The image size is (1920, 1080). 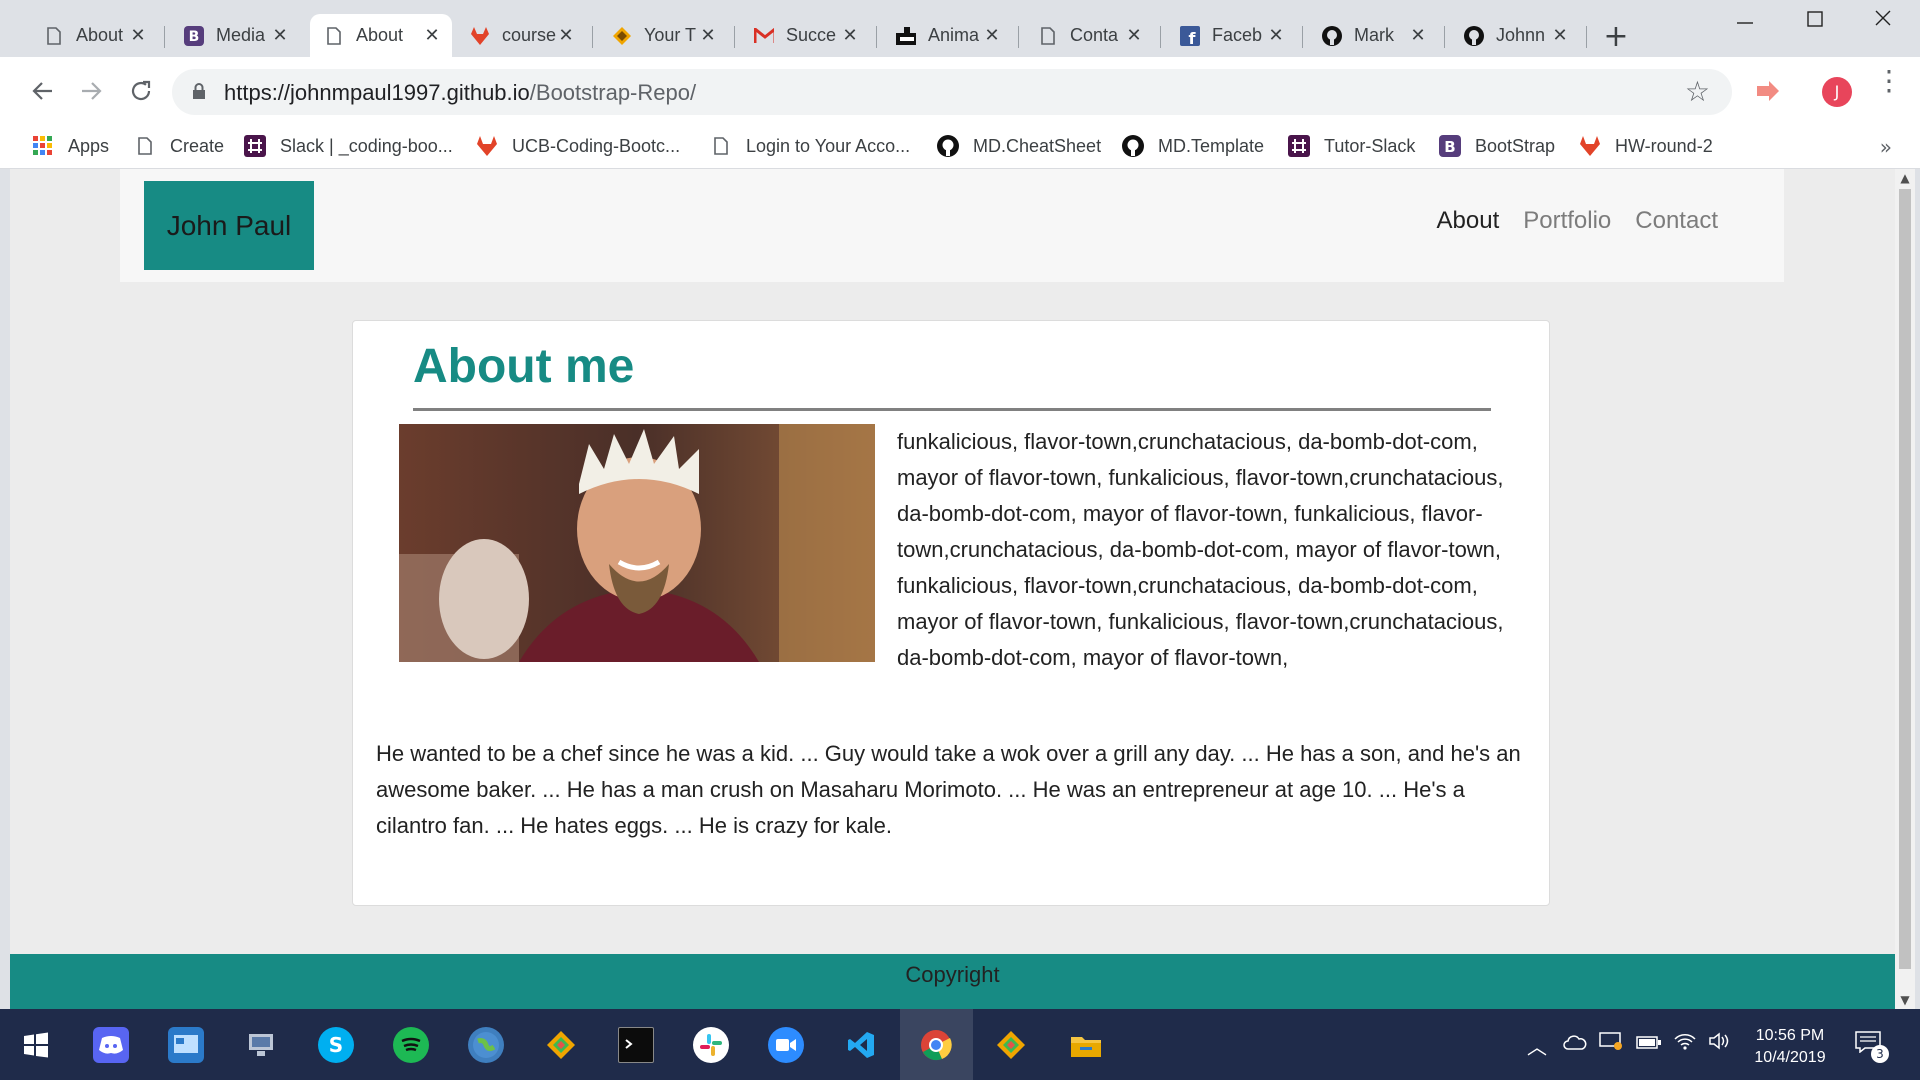 I want to click on wifi-icon, so click(x=1685, y=1043).